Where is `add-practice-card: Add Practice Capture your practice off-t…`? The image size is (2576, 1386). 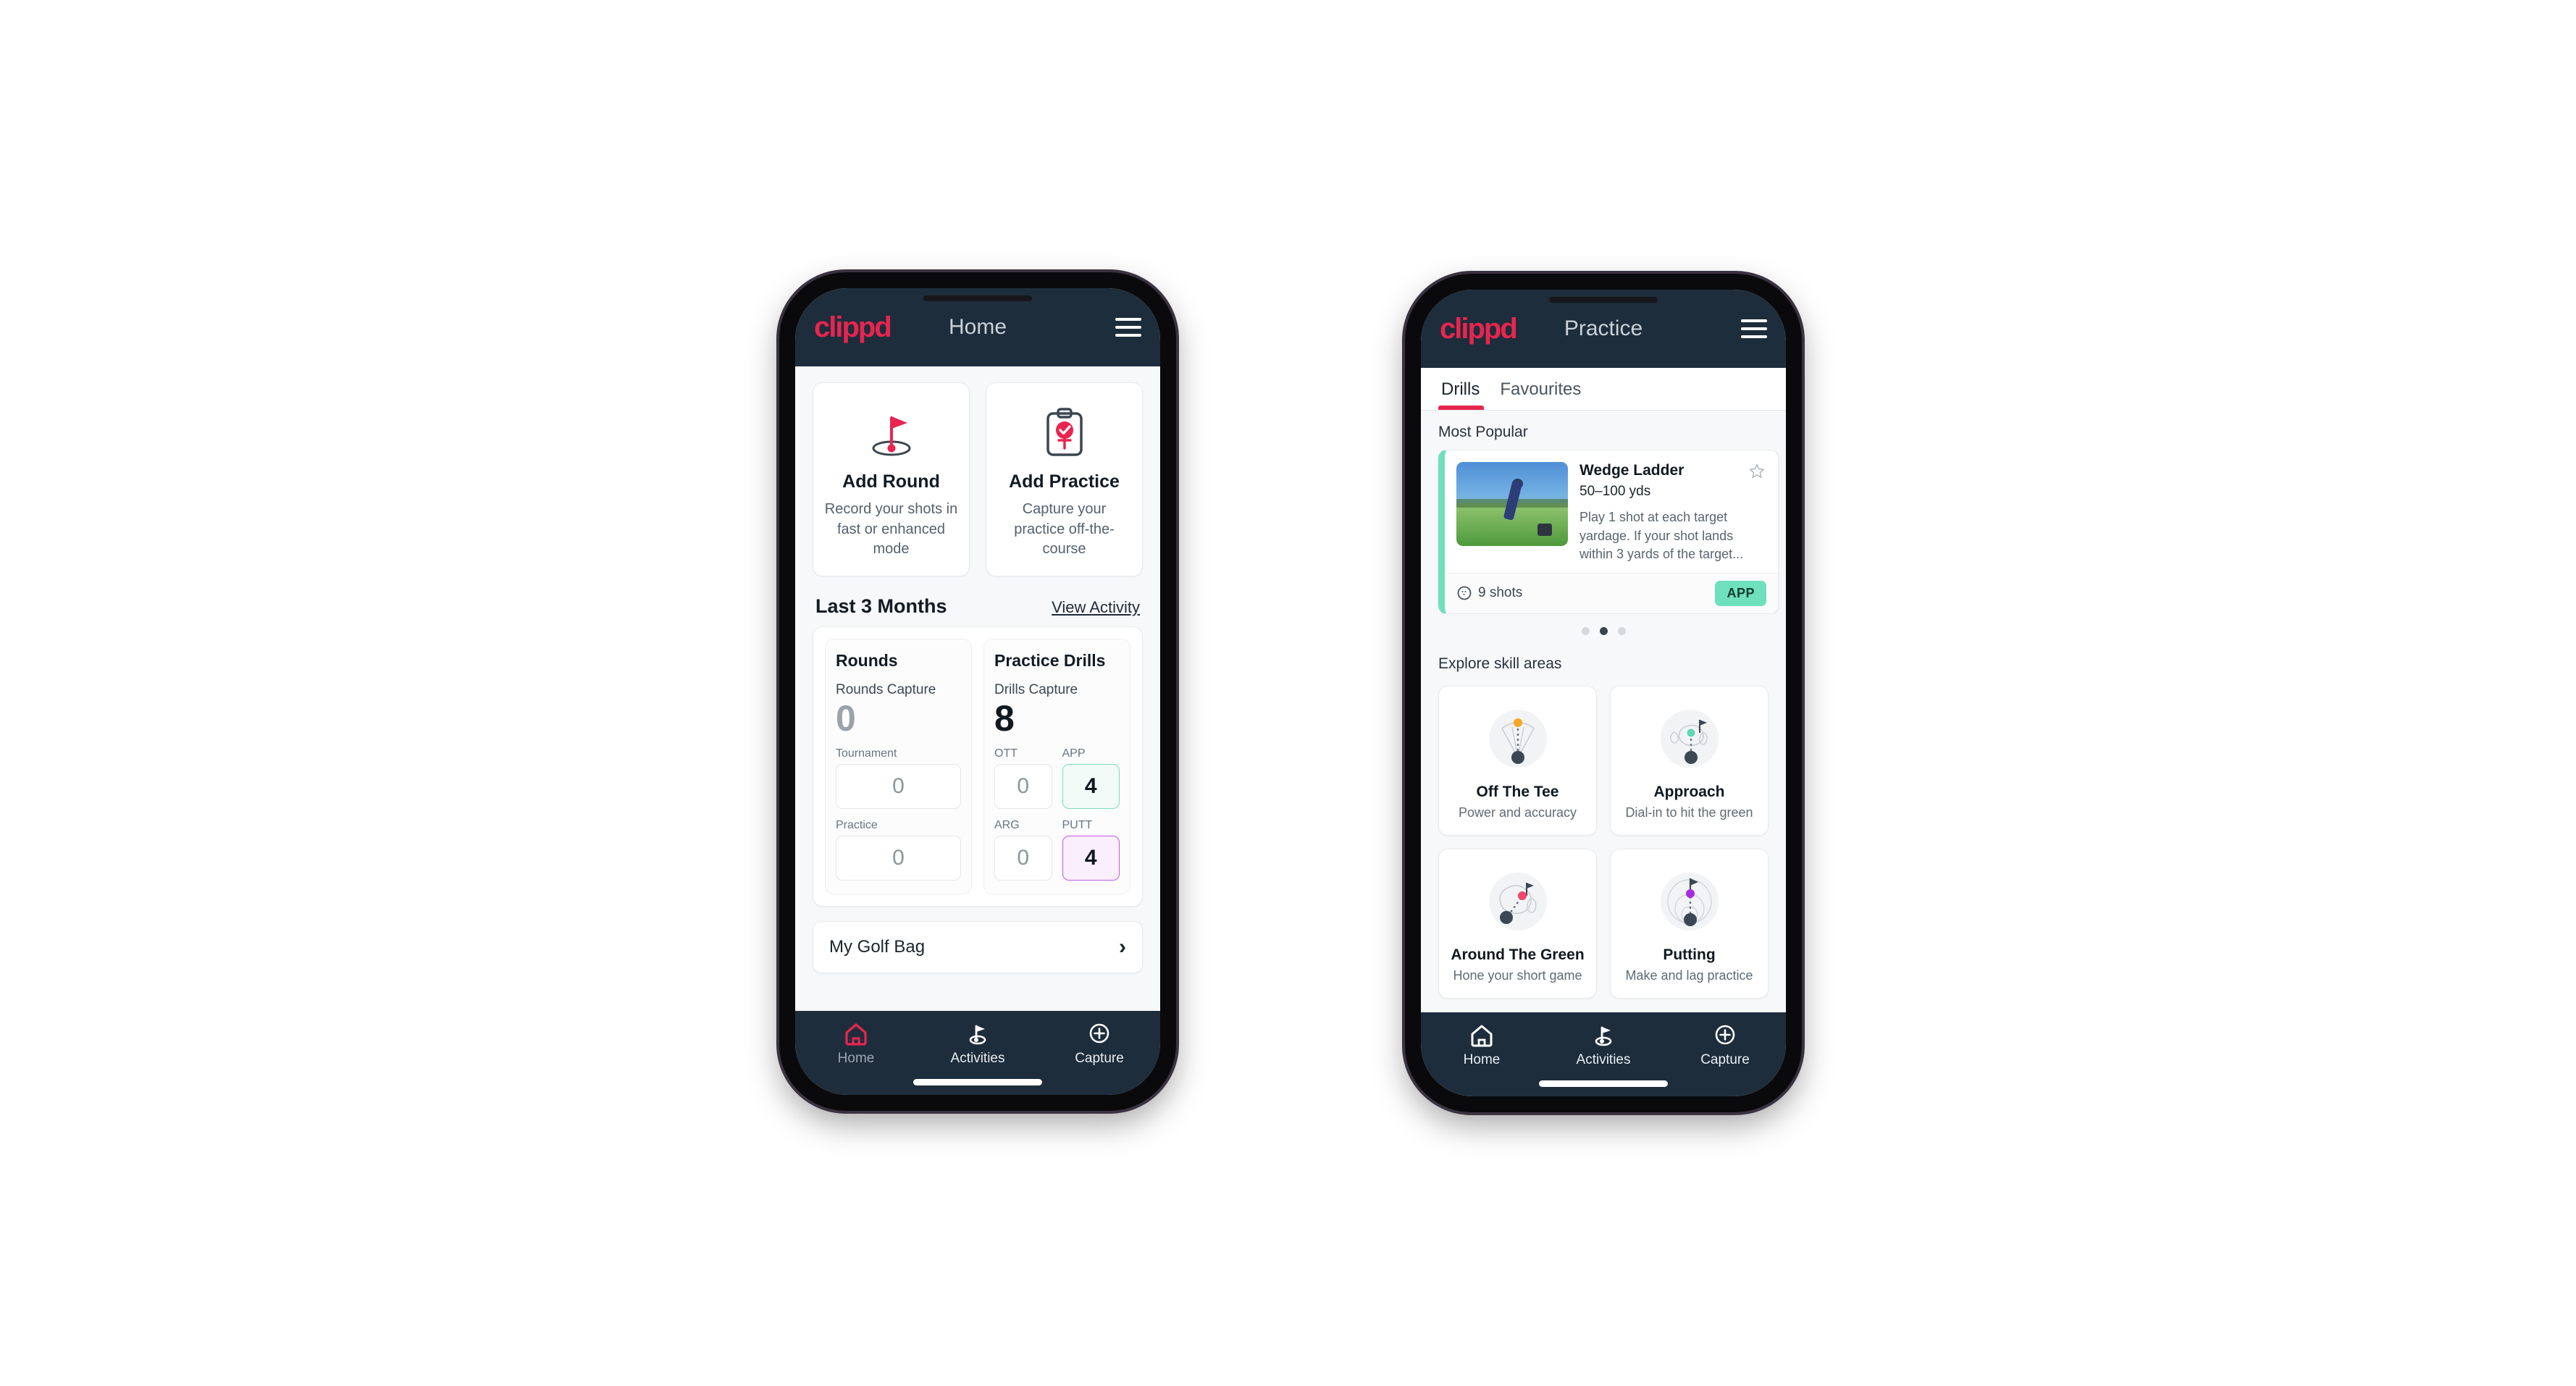 add-practice-card: Add Practice Capture your practice off-t… is located at coordinates (1064, 479).